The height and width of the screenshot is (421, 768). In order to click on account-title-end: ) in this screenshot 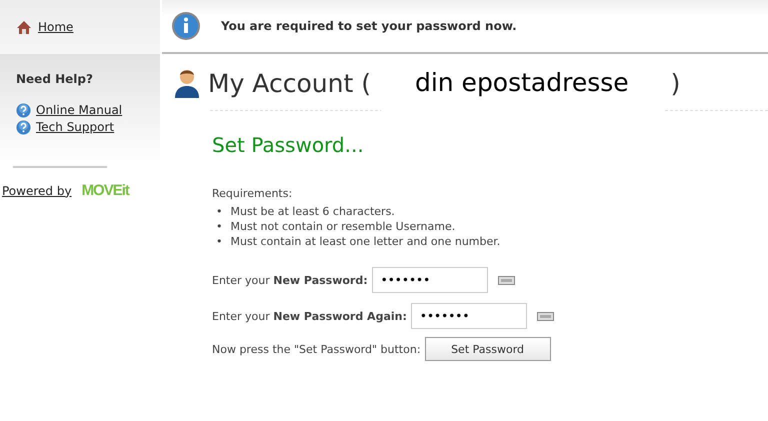, I will do `click(675, 83)`.